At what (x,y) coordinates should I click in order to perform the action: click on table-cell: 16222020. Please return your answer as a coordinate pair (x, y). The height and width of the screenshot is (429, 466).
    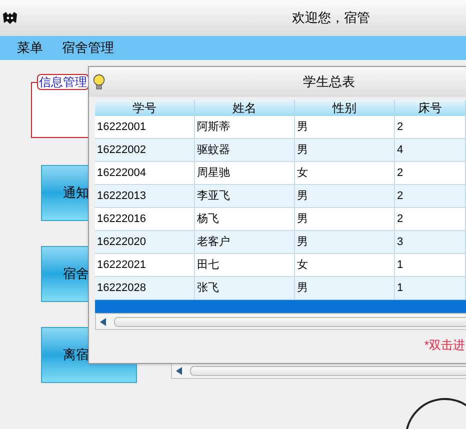
    Looking at the image, I should click on (145, 242).